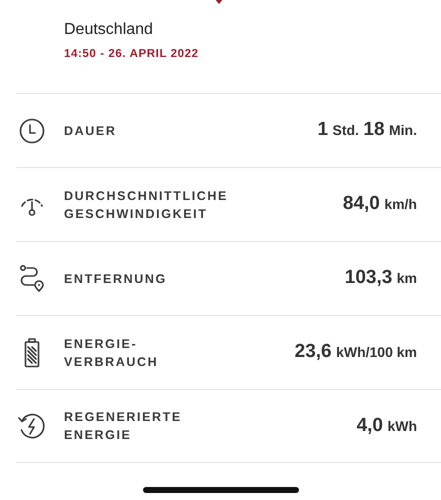 The width and height of the screenshot is (441, 500). Describe the element at coordinates (380, 278) in the screenshot. I see `stat-value: 103,3 km` at that location.